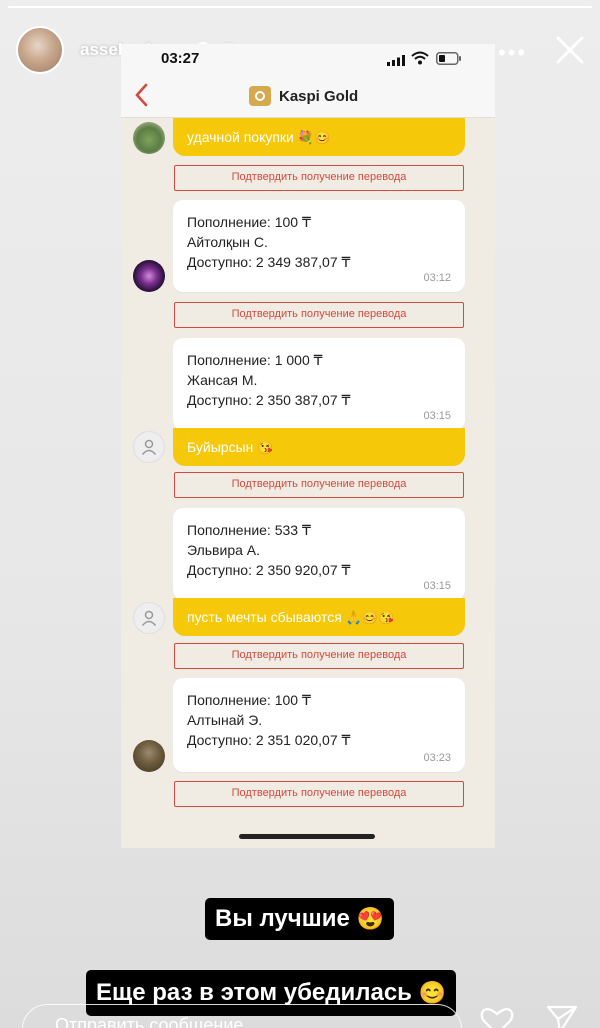 This screenshot has width=600, height=1028. I want to click on story-progress-fill, so click(300, 7).